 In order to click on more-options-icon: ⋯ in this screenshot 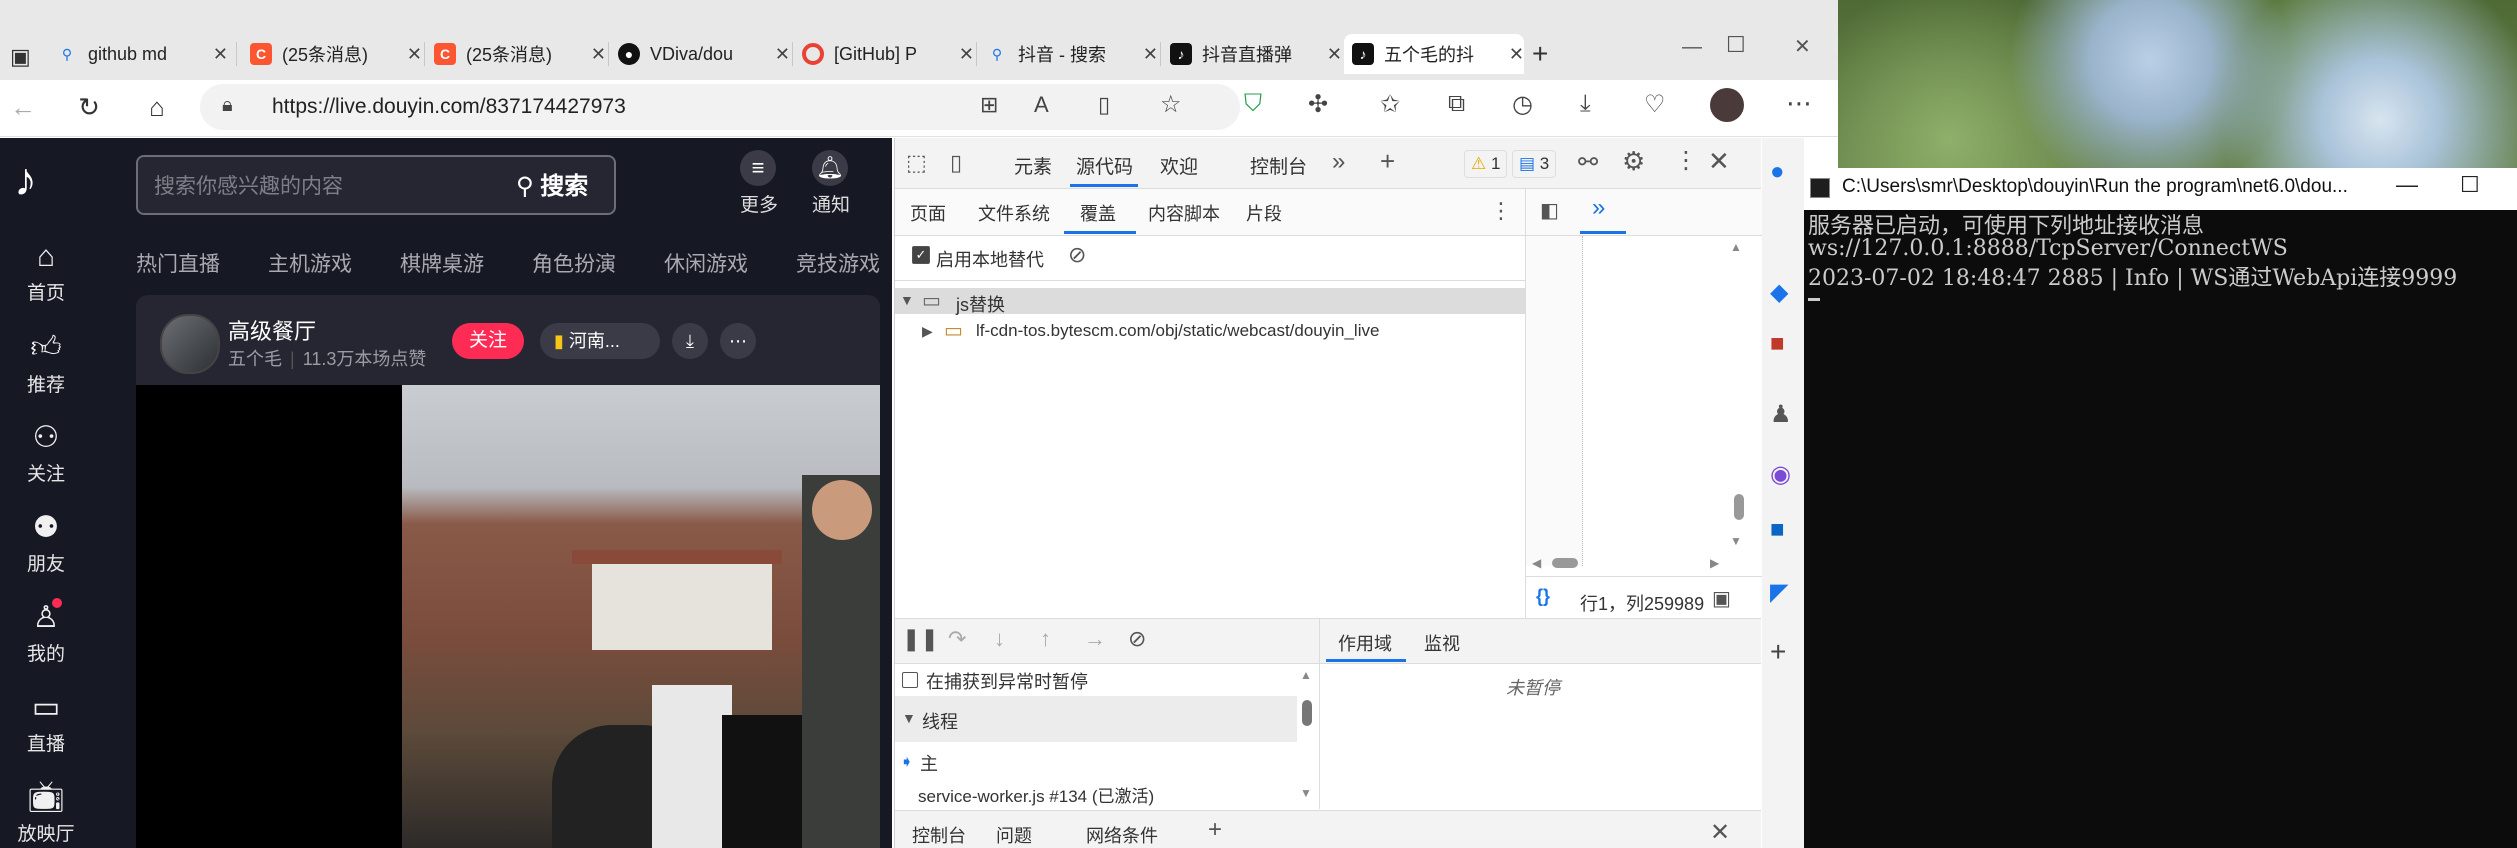, I will do `click(738, 341)`.